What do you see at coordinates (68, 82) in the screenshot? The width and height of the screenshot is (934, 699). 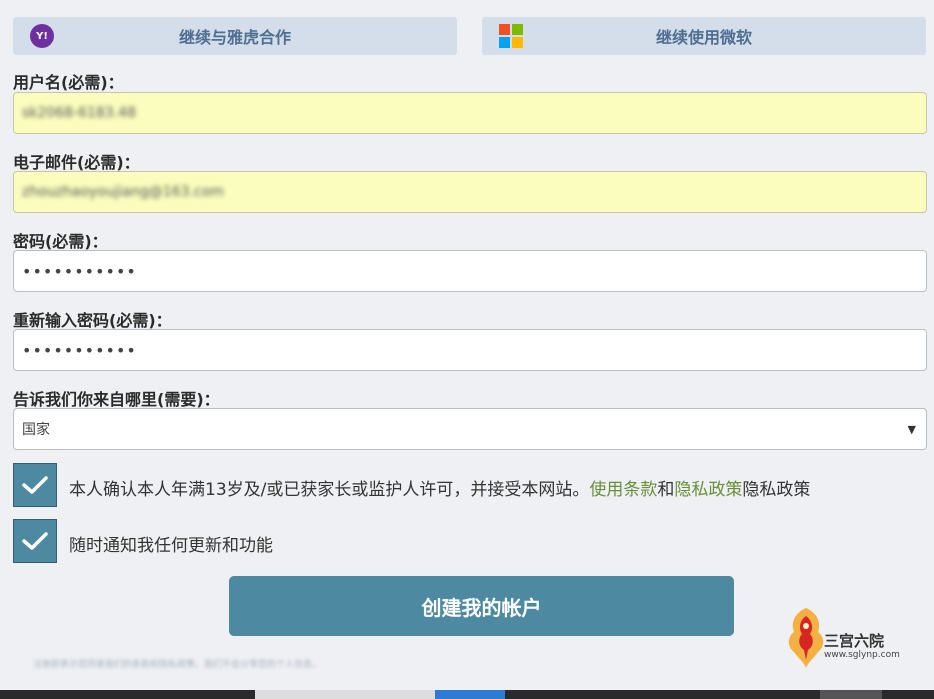 I see `username-label: 用户名(必需)：` at bounding box center [68, 82].